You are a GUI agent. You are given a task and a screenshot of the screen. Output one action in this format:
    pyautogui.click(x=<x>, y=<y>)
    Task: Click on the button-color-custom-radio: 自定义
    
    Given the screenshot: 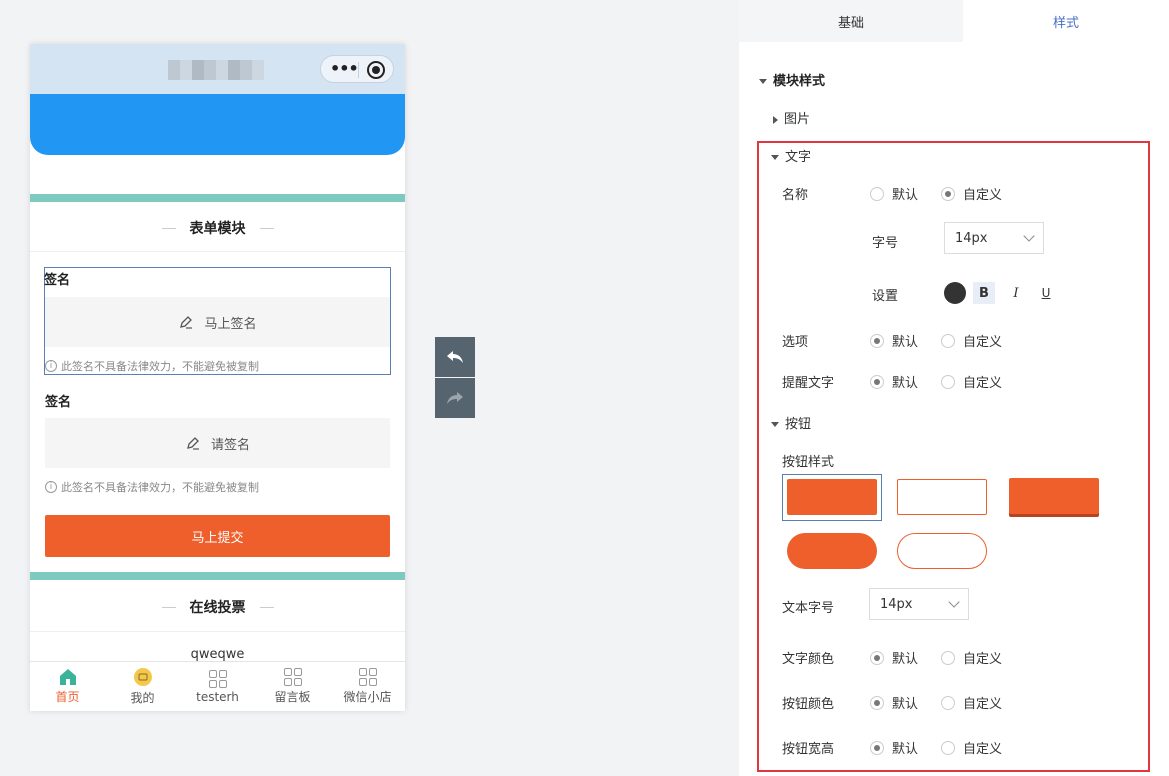 What is the action you would take?
    pyautogui.click(x=971, y=702)
    